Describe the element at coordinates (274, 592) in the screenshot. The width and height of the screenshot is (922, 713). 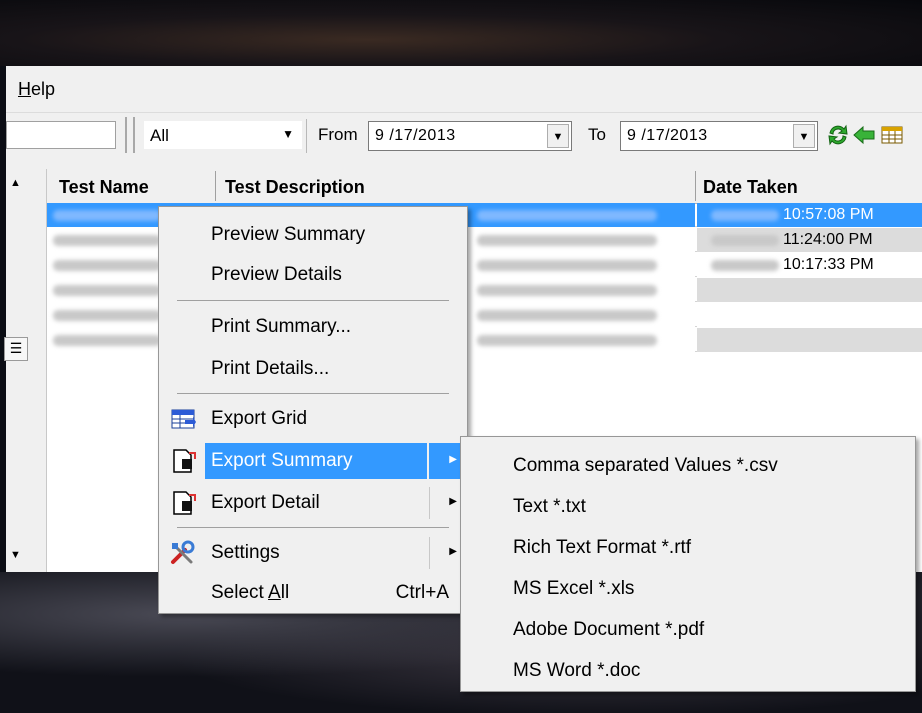
I see `select-all-accel: A` at that location.